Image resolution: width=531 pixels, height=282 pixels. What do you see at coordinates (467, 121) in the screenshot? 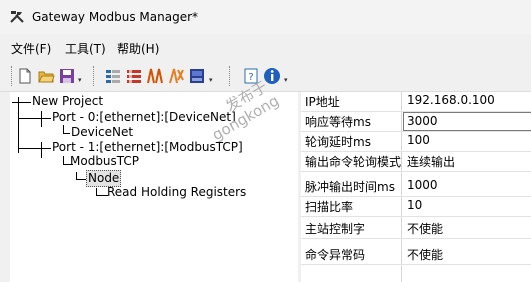
I see `property-value-editor: 3000` at bounding box center [467, 121].